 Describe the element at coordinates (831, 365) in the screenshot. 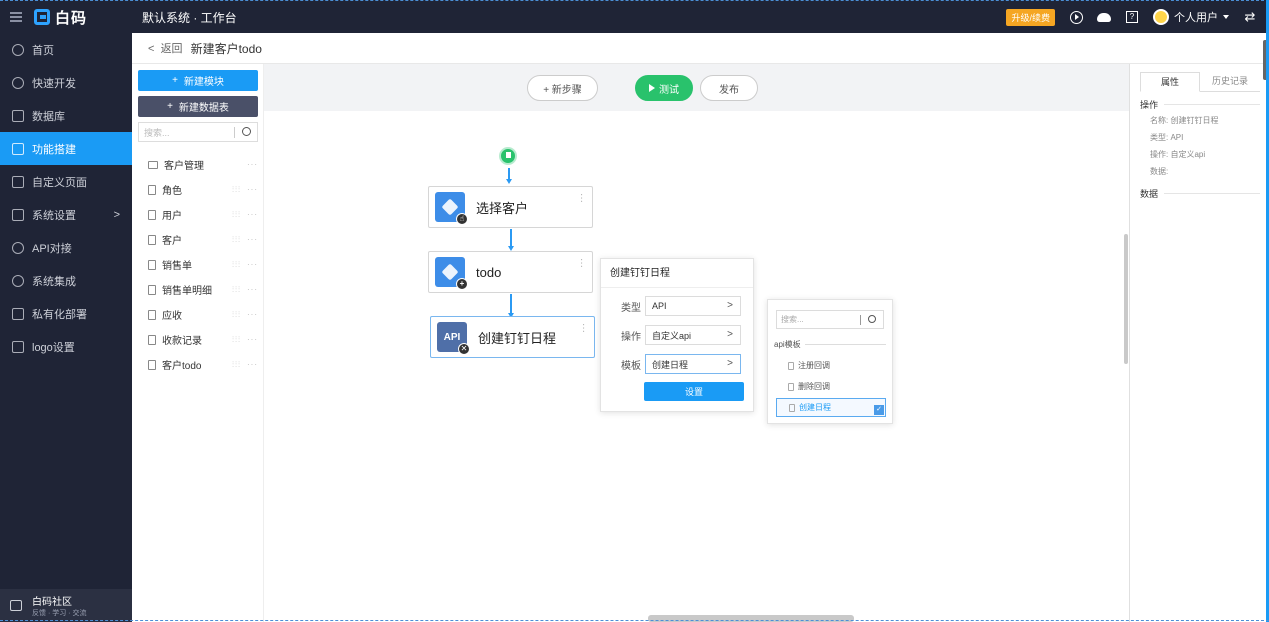

I see `template-item: 注册回调` at that location.